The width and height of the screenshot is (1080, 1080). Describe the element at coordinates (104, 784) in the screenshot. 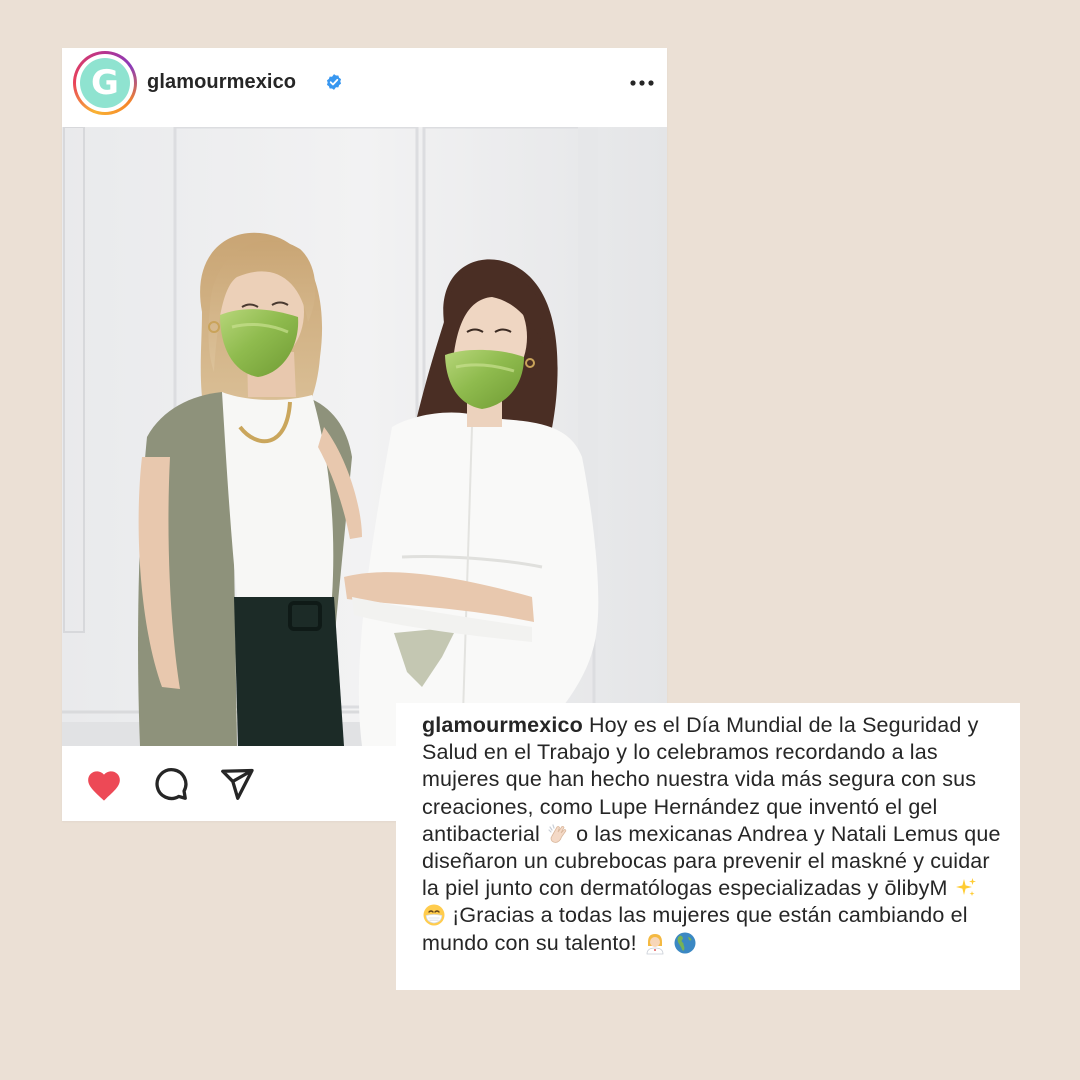

I see `heart-icon` at that location.